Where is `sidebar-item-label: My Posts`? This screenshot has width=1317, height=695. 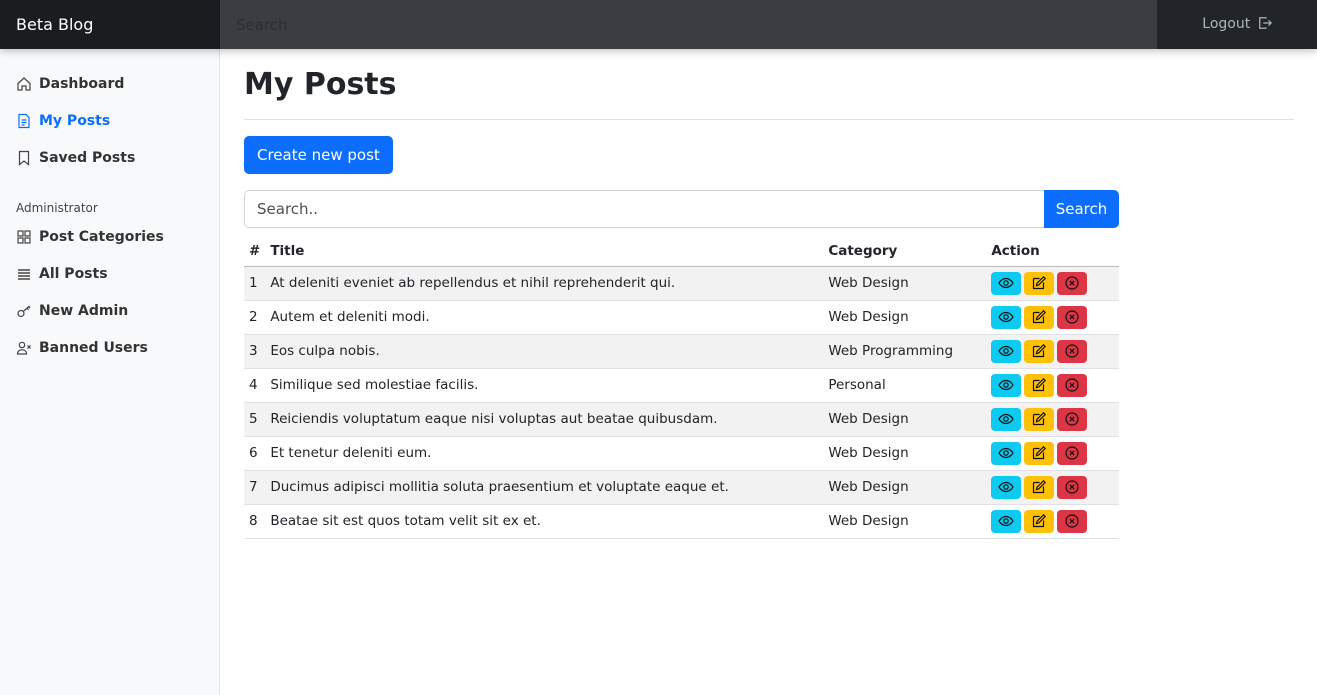
sidebar-item-label: My Posts is located at coordinates (75, 120).